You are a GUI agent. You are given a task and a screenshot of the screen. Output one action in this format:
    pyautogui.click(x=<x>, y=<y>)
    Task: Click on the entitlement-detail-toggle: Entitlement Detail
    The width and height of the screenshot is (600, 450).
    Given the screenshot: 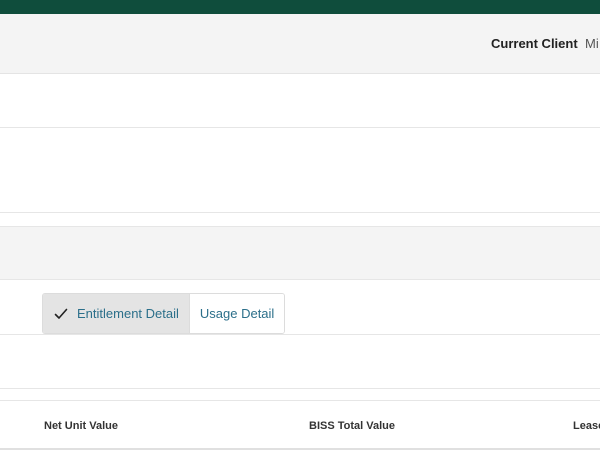 What is the action you would take?
    pyautogui.click(x=116, y=313)
    